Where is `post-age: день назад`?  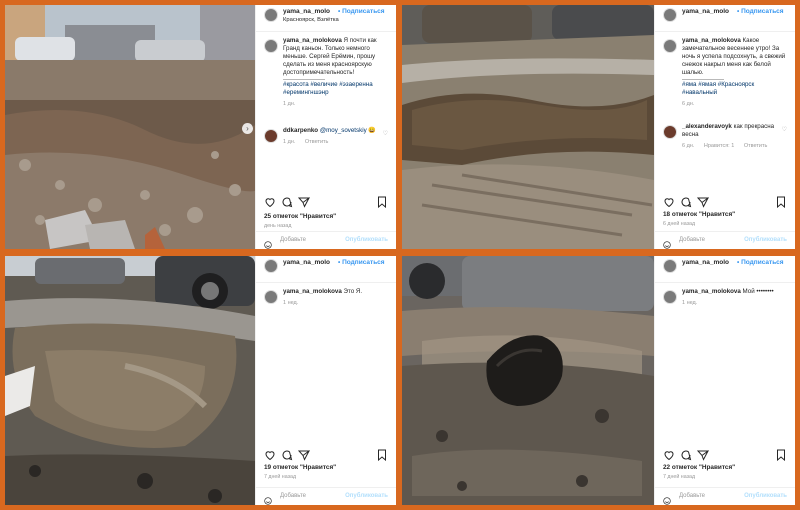 post-age: день назад is located at coordinates (278, 226).